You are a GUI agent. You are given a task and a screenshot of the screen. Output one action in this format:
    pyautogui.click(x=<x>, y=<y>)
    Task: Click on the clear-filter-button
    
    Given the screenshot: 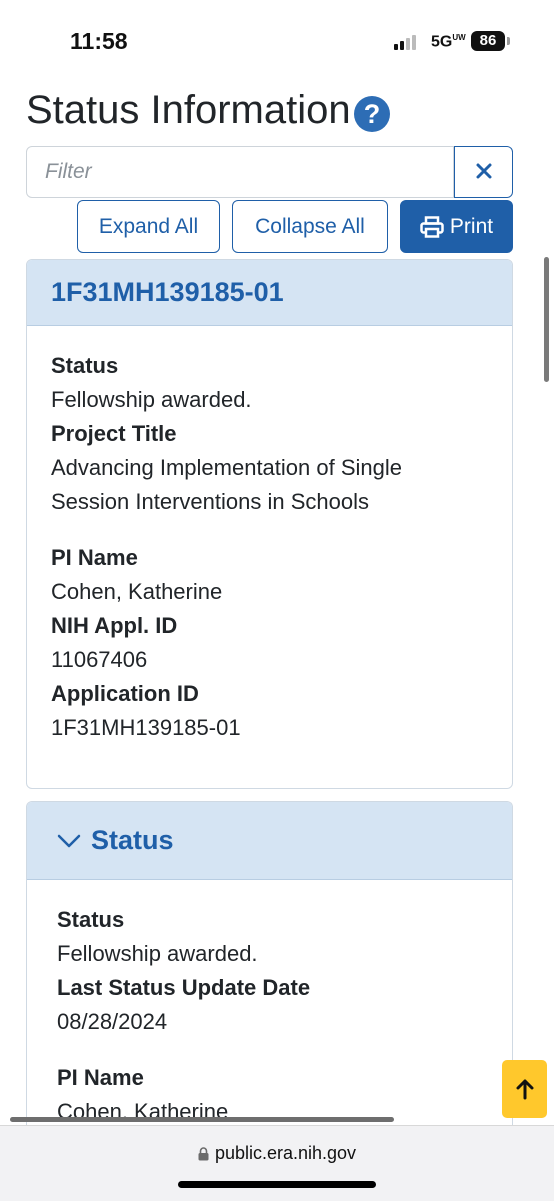 What is the action you would take?
    pyautogui.click(x=483, y=172)
    